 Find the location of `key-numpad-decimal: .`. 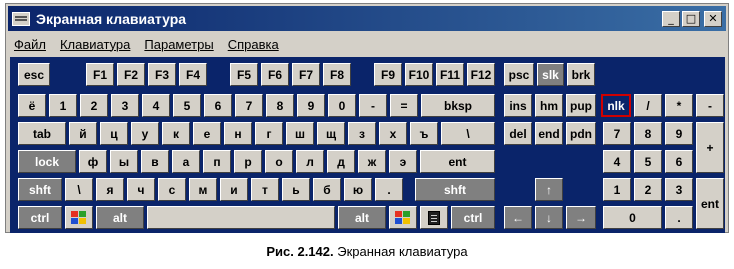

key-numpad-decimal: . is located at coordinates (679, 217).